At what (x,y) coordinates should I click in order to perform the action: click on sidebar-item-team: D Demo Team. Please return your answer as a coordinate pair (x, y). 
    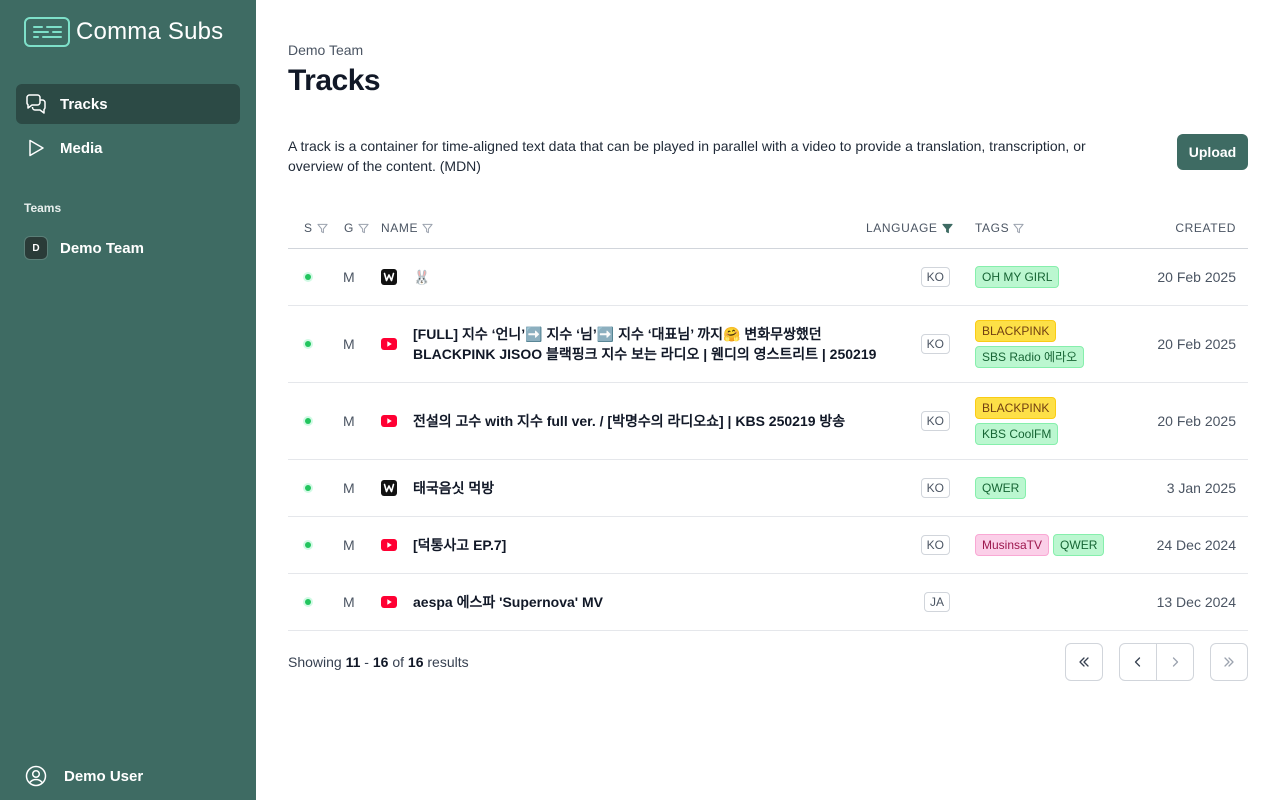
    Looking at the image, I should click on (128, 248).